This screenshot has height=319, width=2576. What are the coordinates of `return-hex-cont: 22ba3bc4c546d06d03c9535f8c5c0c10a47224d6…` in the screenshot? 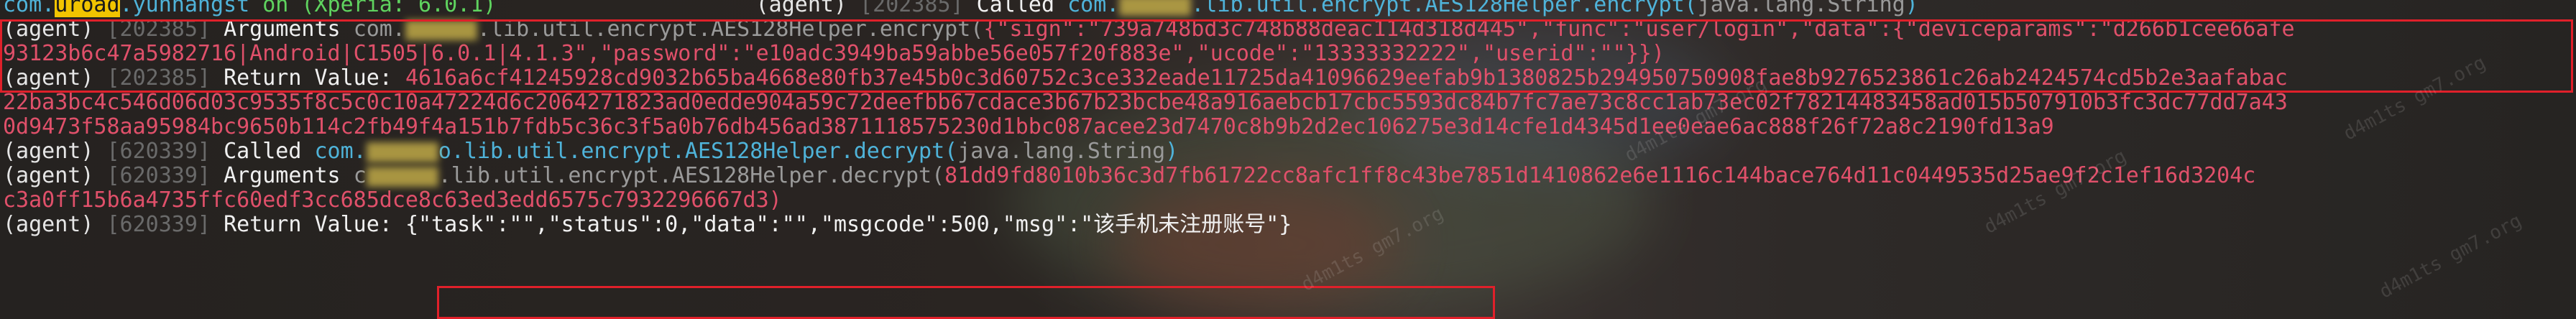 It's located at (1145, 102).